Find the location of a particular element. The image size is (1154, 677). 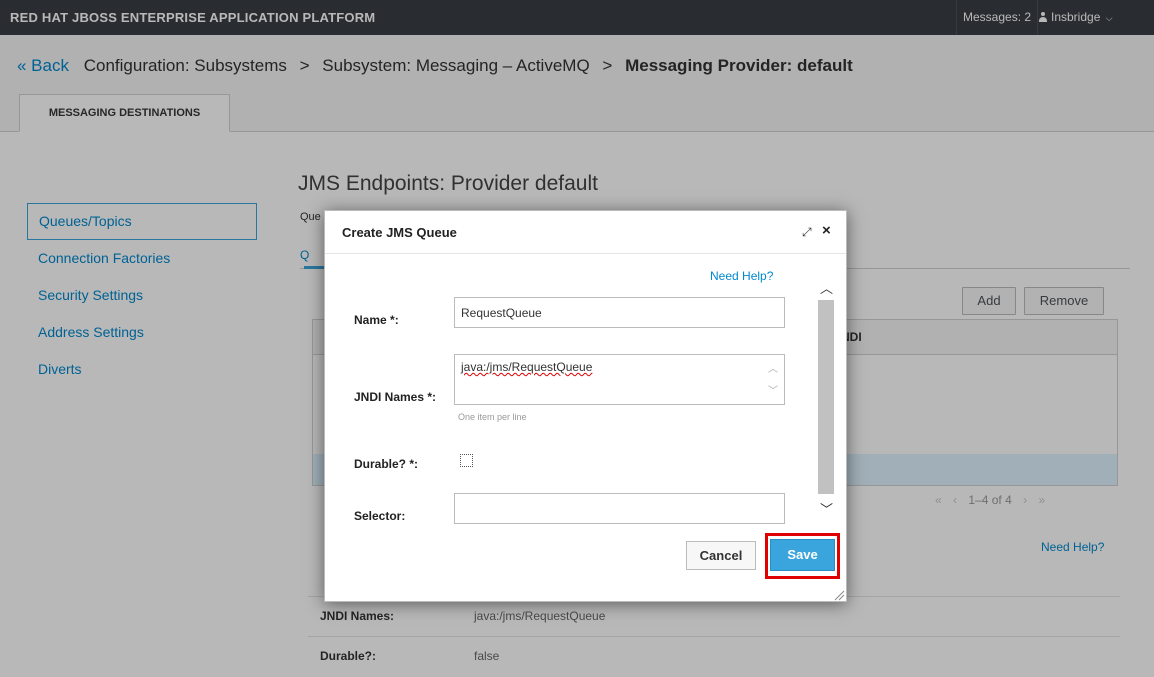

selector-input is located at coordinates (619, 508).